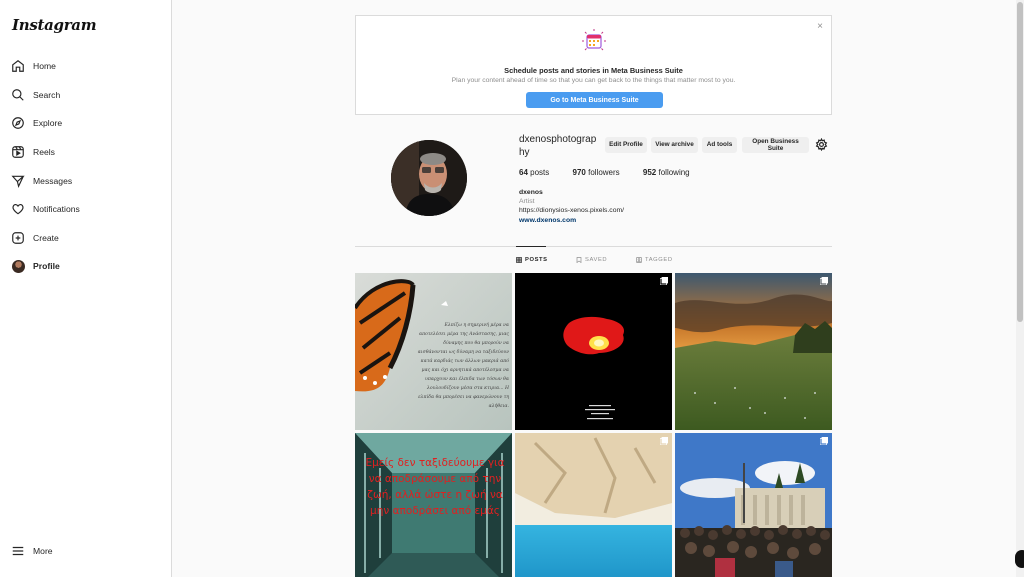  What do you see at coordinates (32, 551) in the screenshot?
I see `sidebar-item-more: More` at bounding box center [32, 551].